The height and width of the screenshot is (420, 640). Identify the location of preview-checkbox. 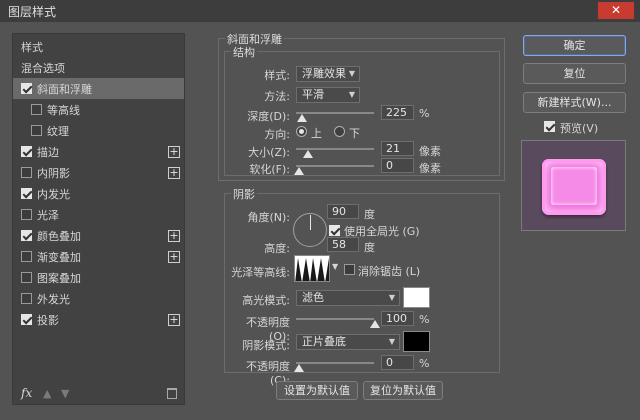
(549, 126).